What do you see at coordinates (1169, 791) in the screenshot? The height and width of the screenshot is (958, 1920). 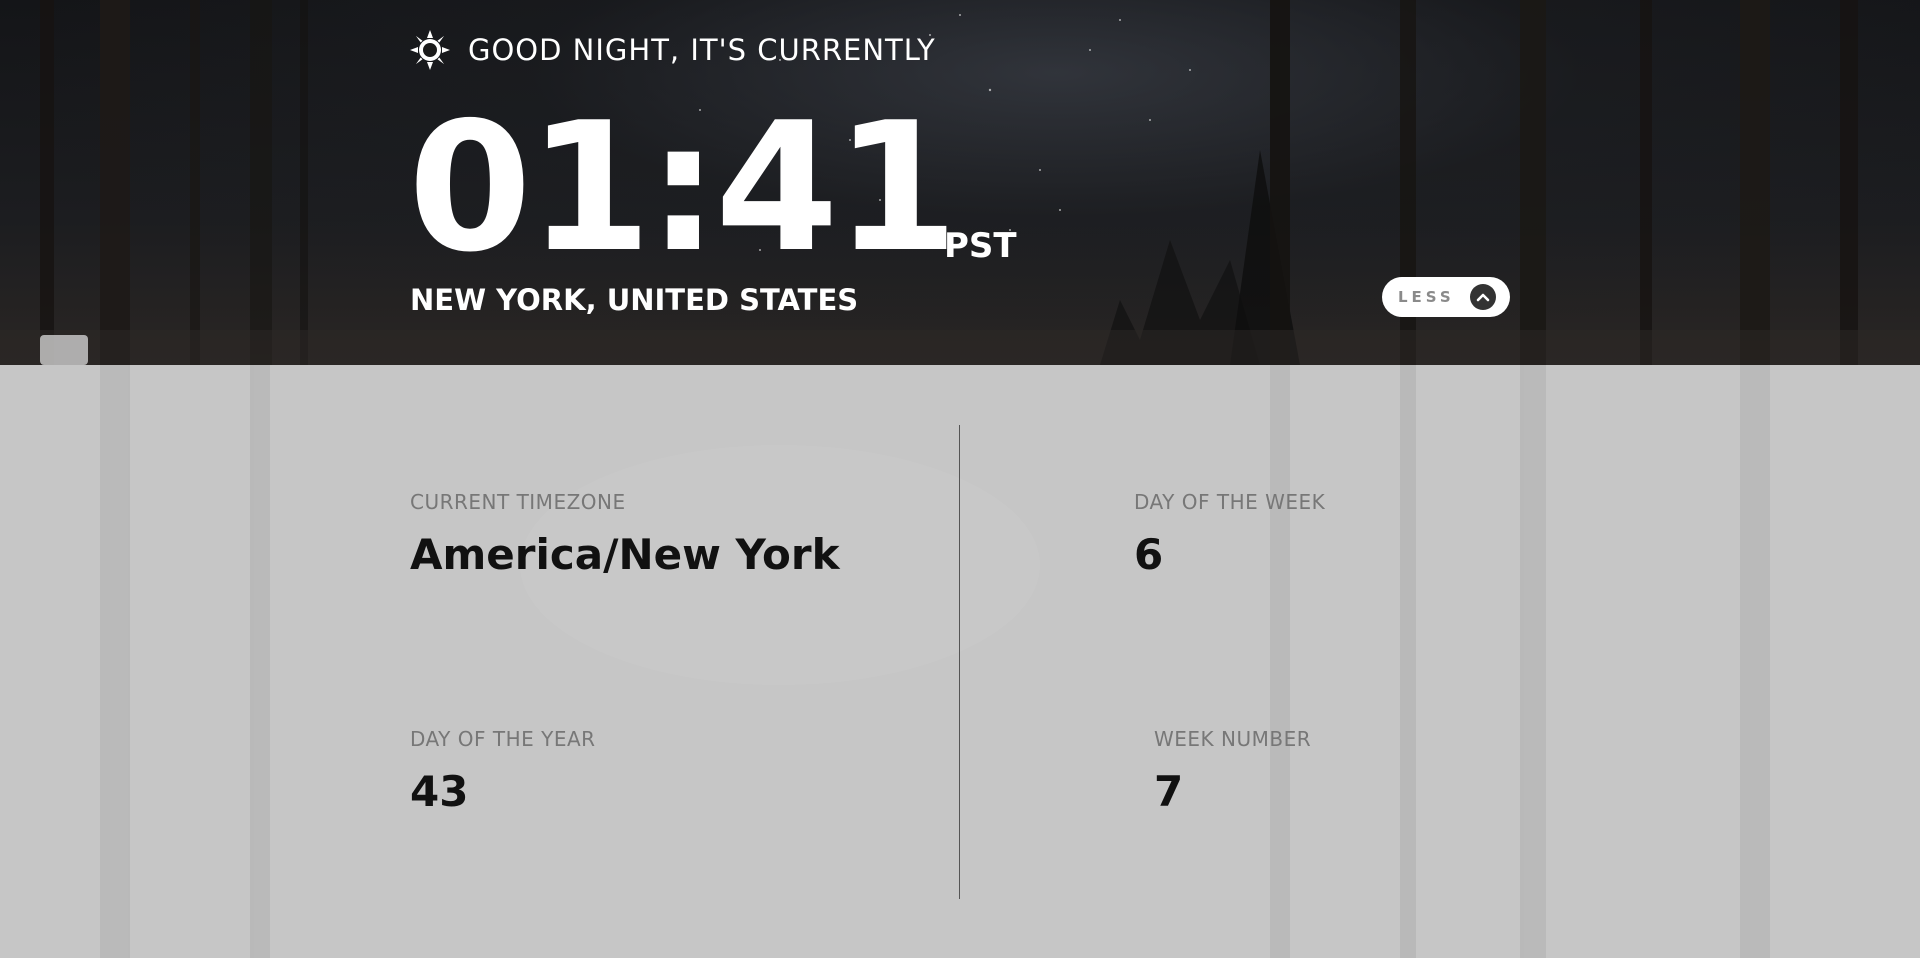 I see `week-number-value: 7` at bounding box center [1169, 791].